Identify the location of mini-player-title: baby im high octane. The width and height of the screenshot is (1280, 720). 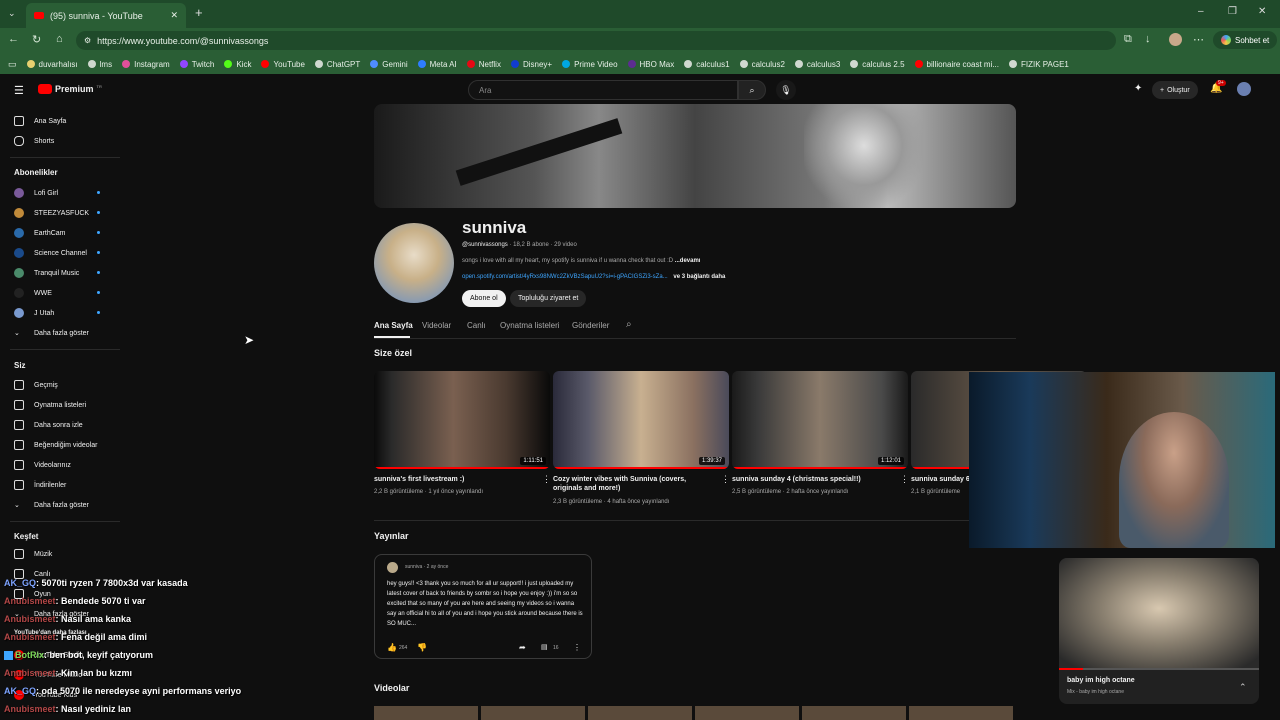
(1101, 680).